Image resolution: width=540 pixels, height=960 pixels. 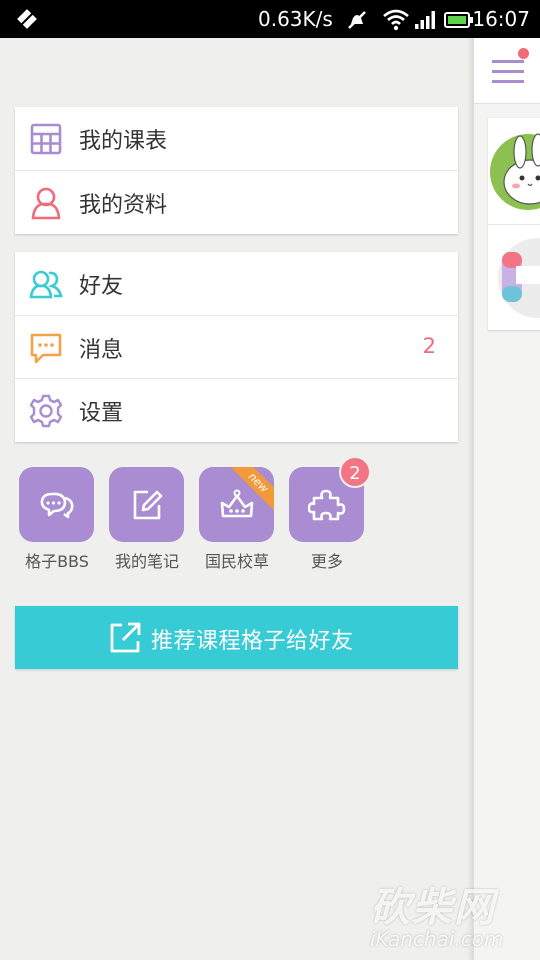 I want to click on recommend-to-friends-button: 推荐课程格子给好友, so click(x=236, y=637).